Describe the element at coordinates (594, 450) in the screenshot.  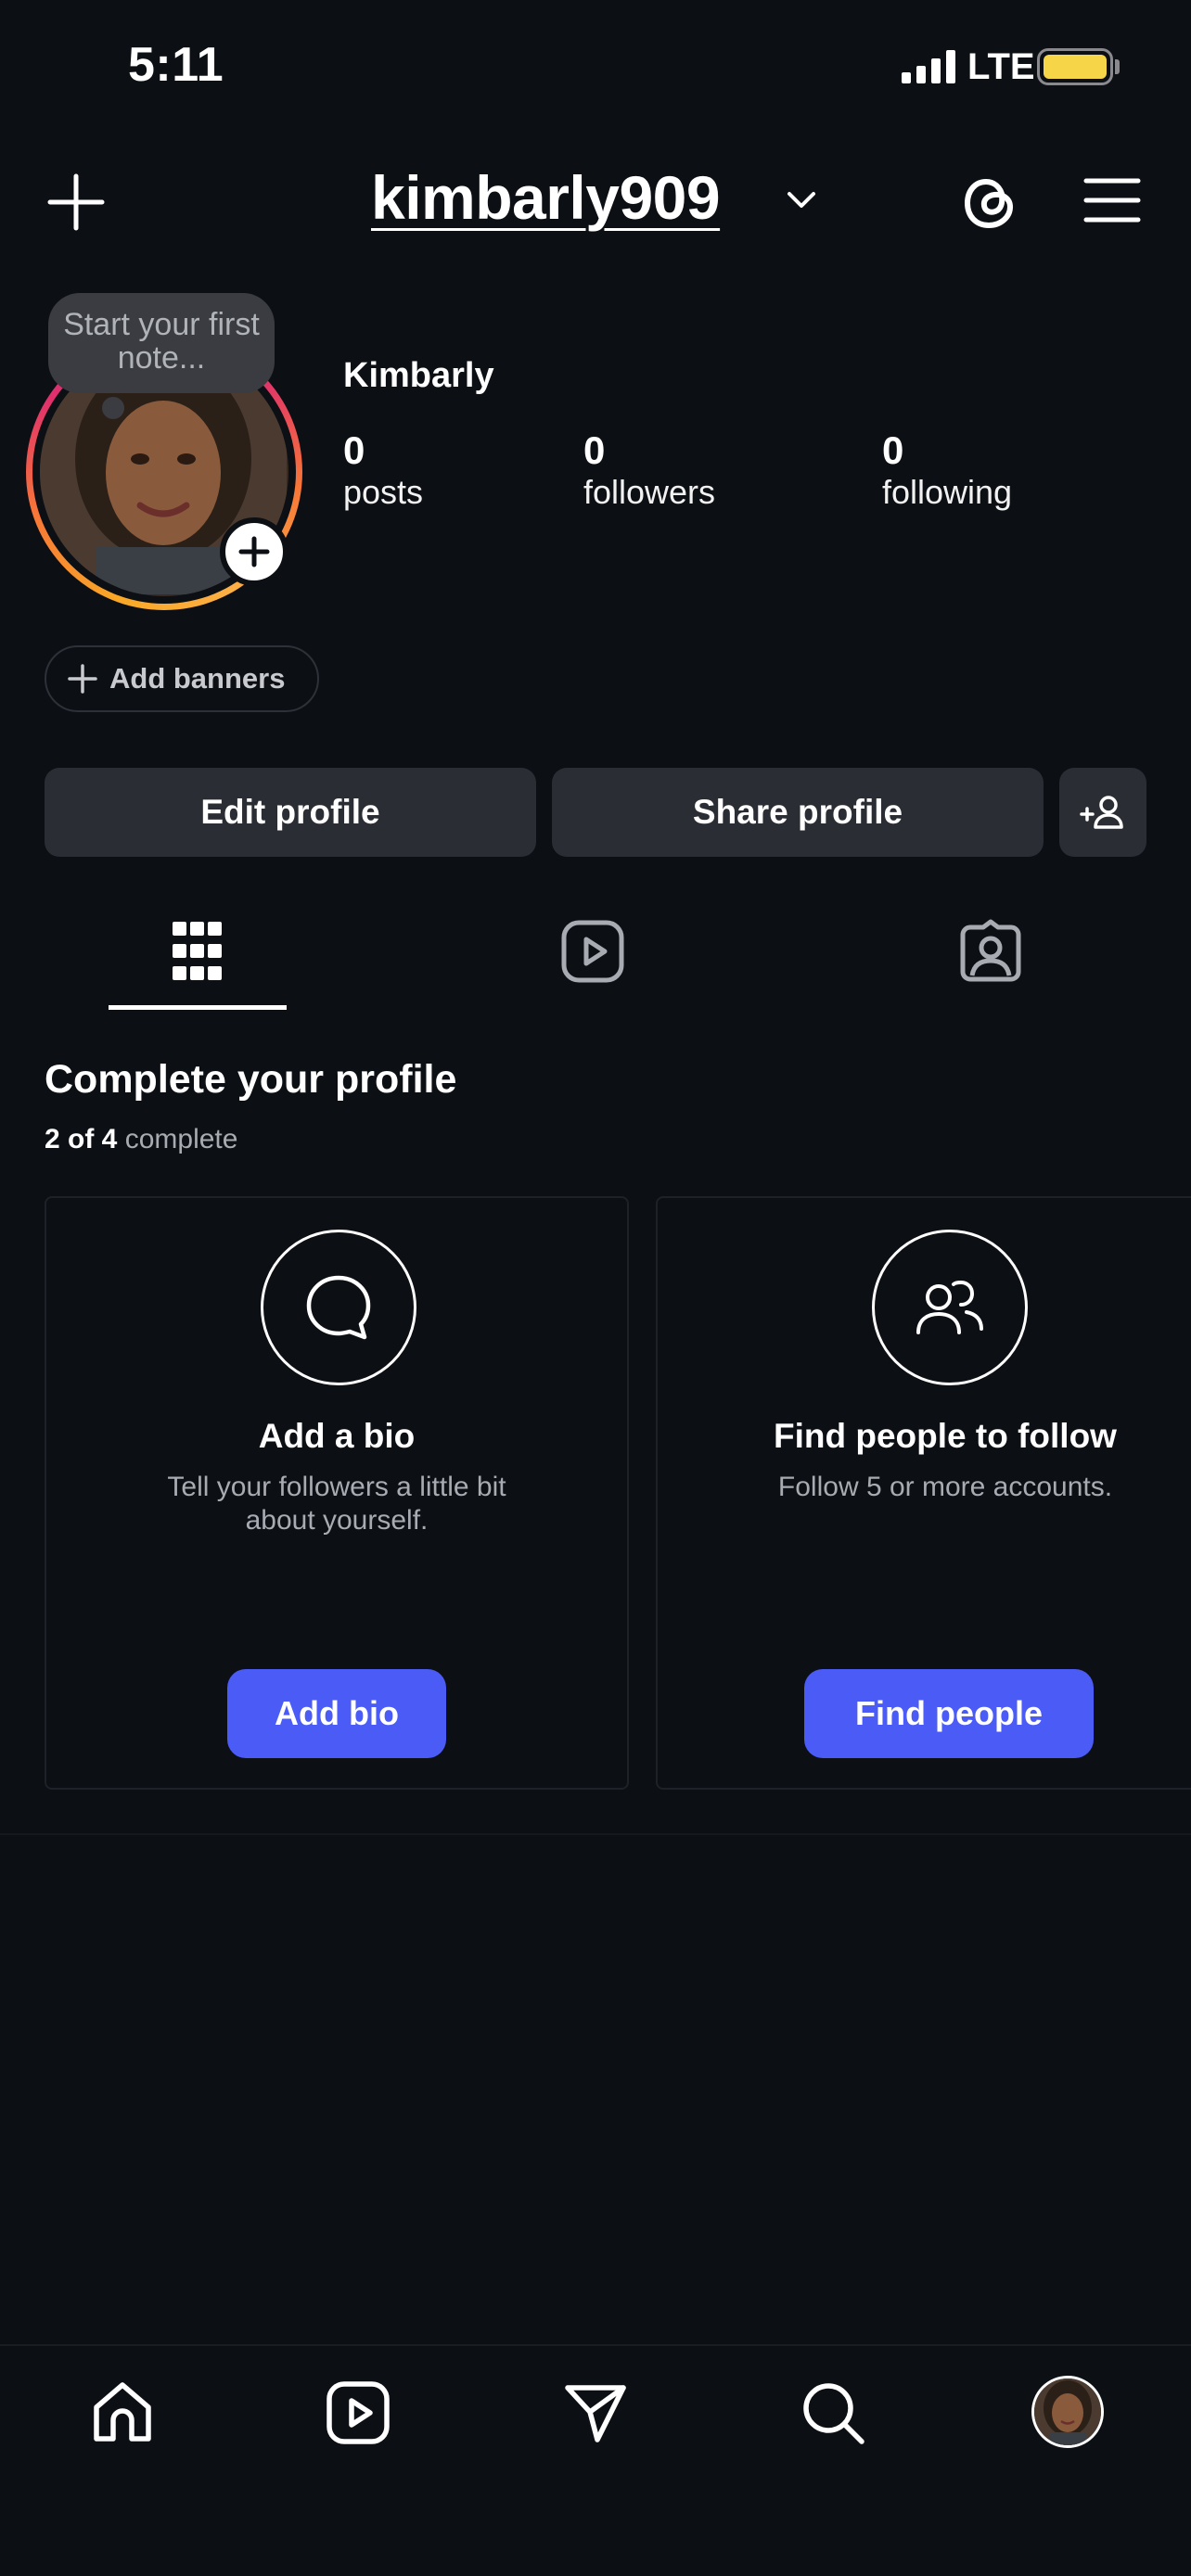
I see `stat-followers-count: 0` at that location.